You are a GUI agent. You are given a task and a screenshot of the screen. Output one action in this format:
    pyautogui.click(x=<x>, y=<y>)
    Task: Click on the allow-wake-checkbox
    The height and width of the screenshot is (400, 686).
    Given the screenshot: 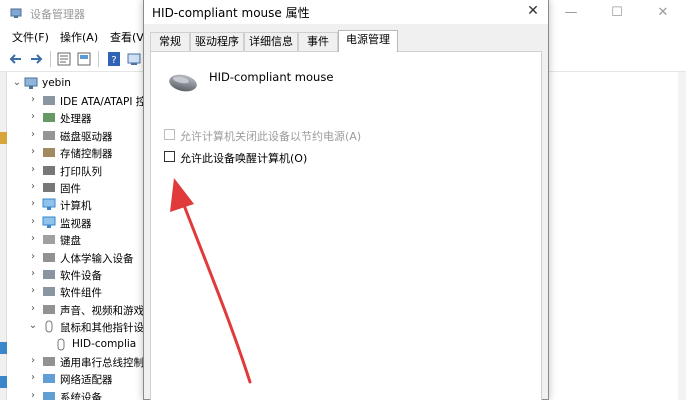 What is the action you would take?
    pyautogui.click(x=169, y=156)
    